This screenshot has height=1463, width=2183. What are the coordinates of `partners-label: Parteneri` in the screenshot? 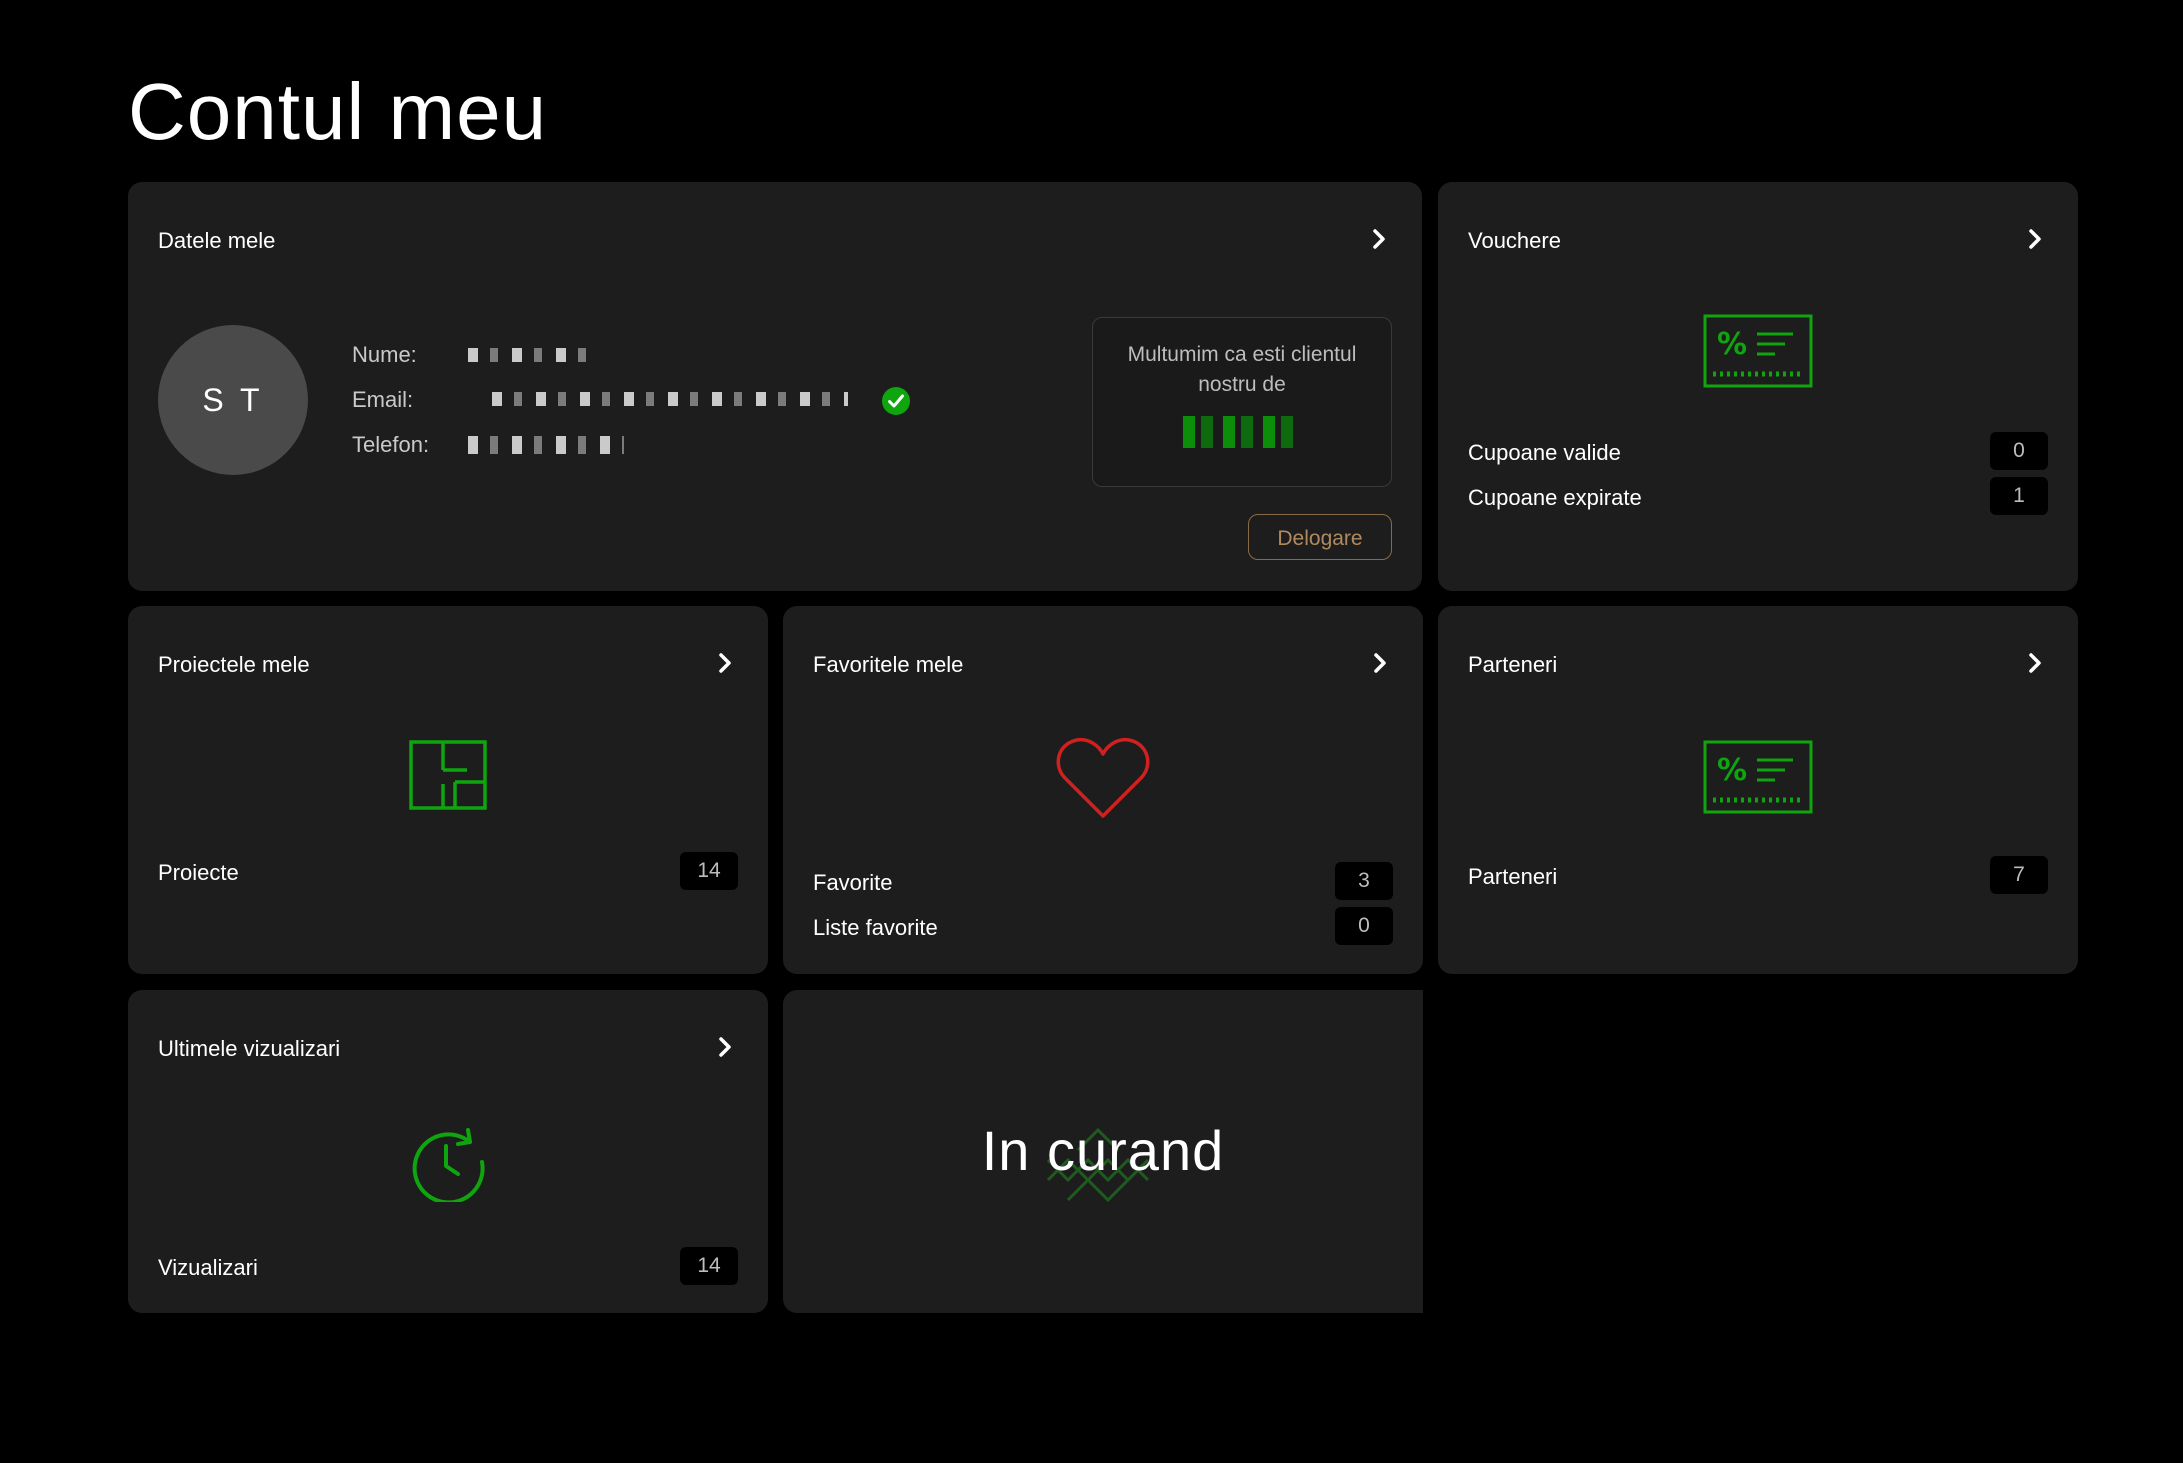 It's located at (1513, 876).